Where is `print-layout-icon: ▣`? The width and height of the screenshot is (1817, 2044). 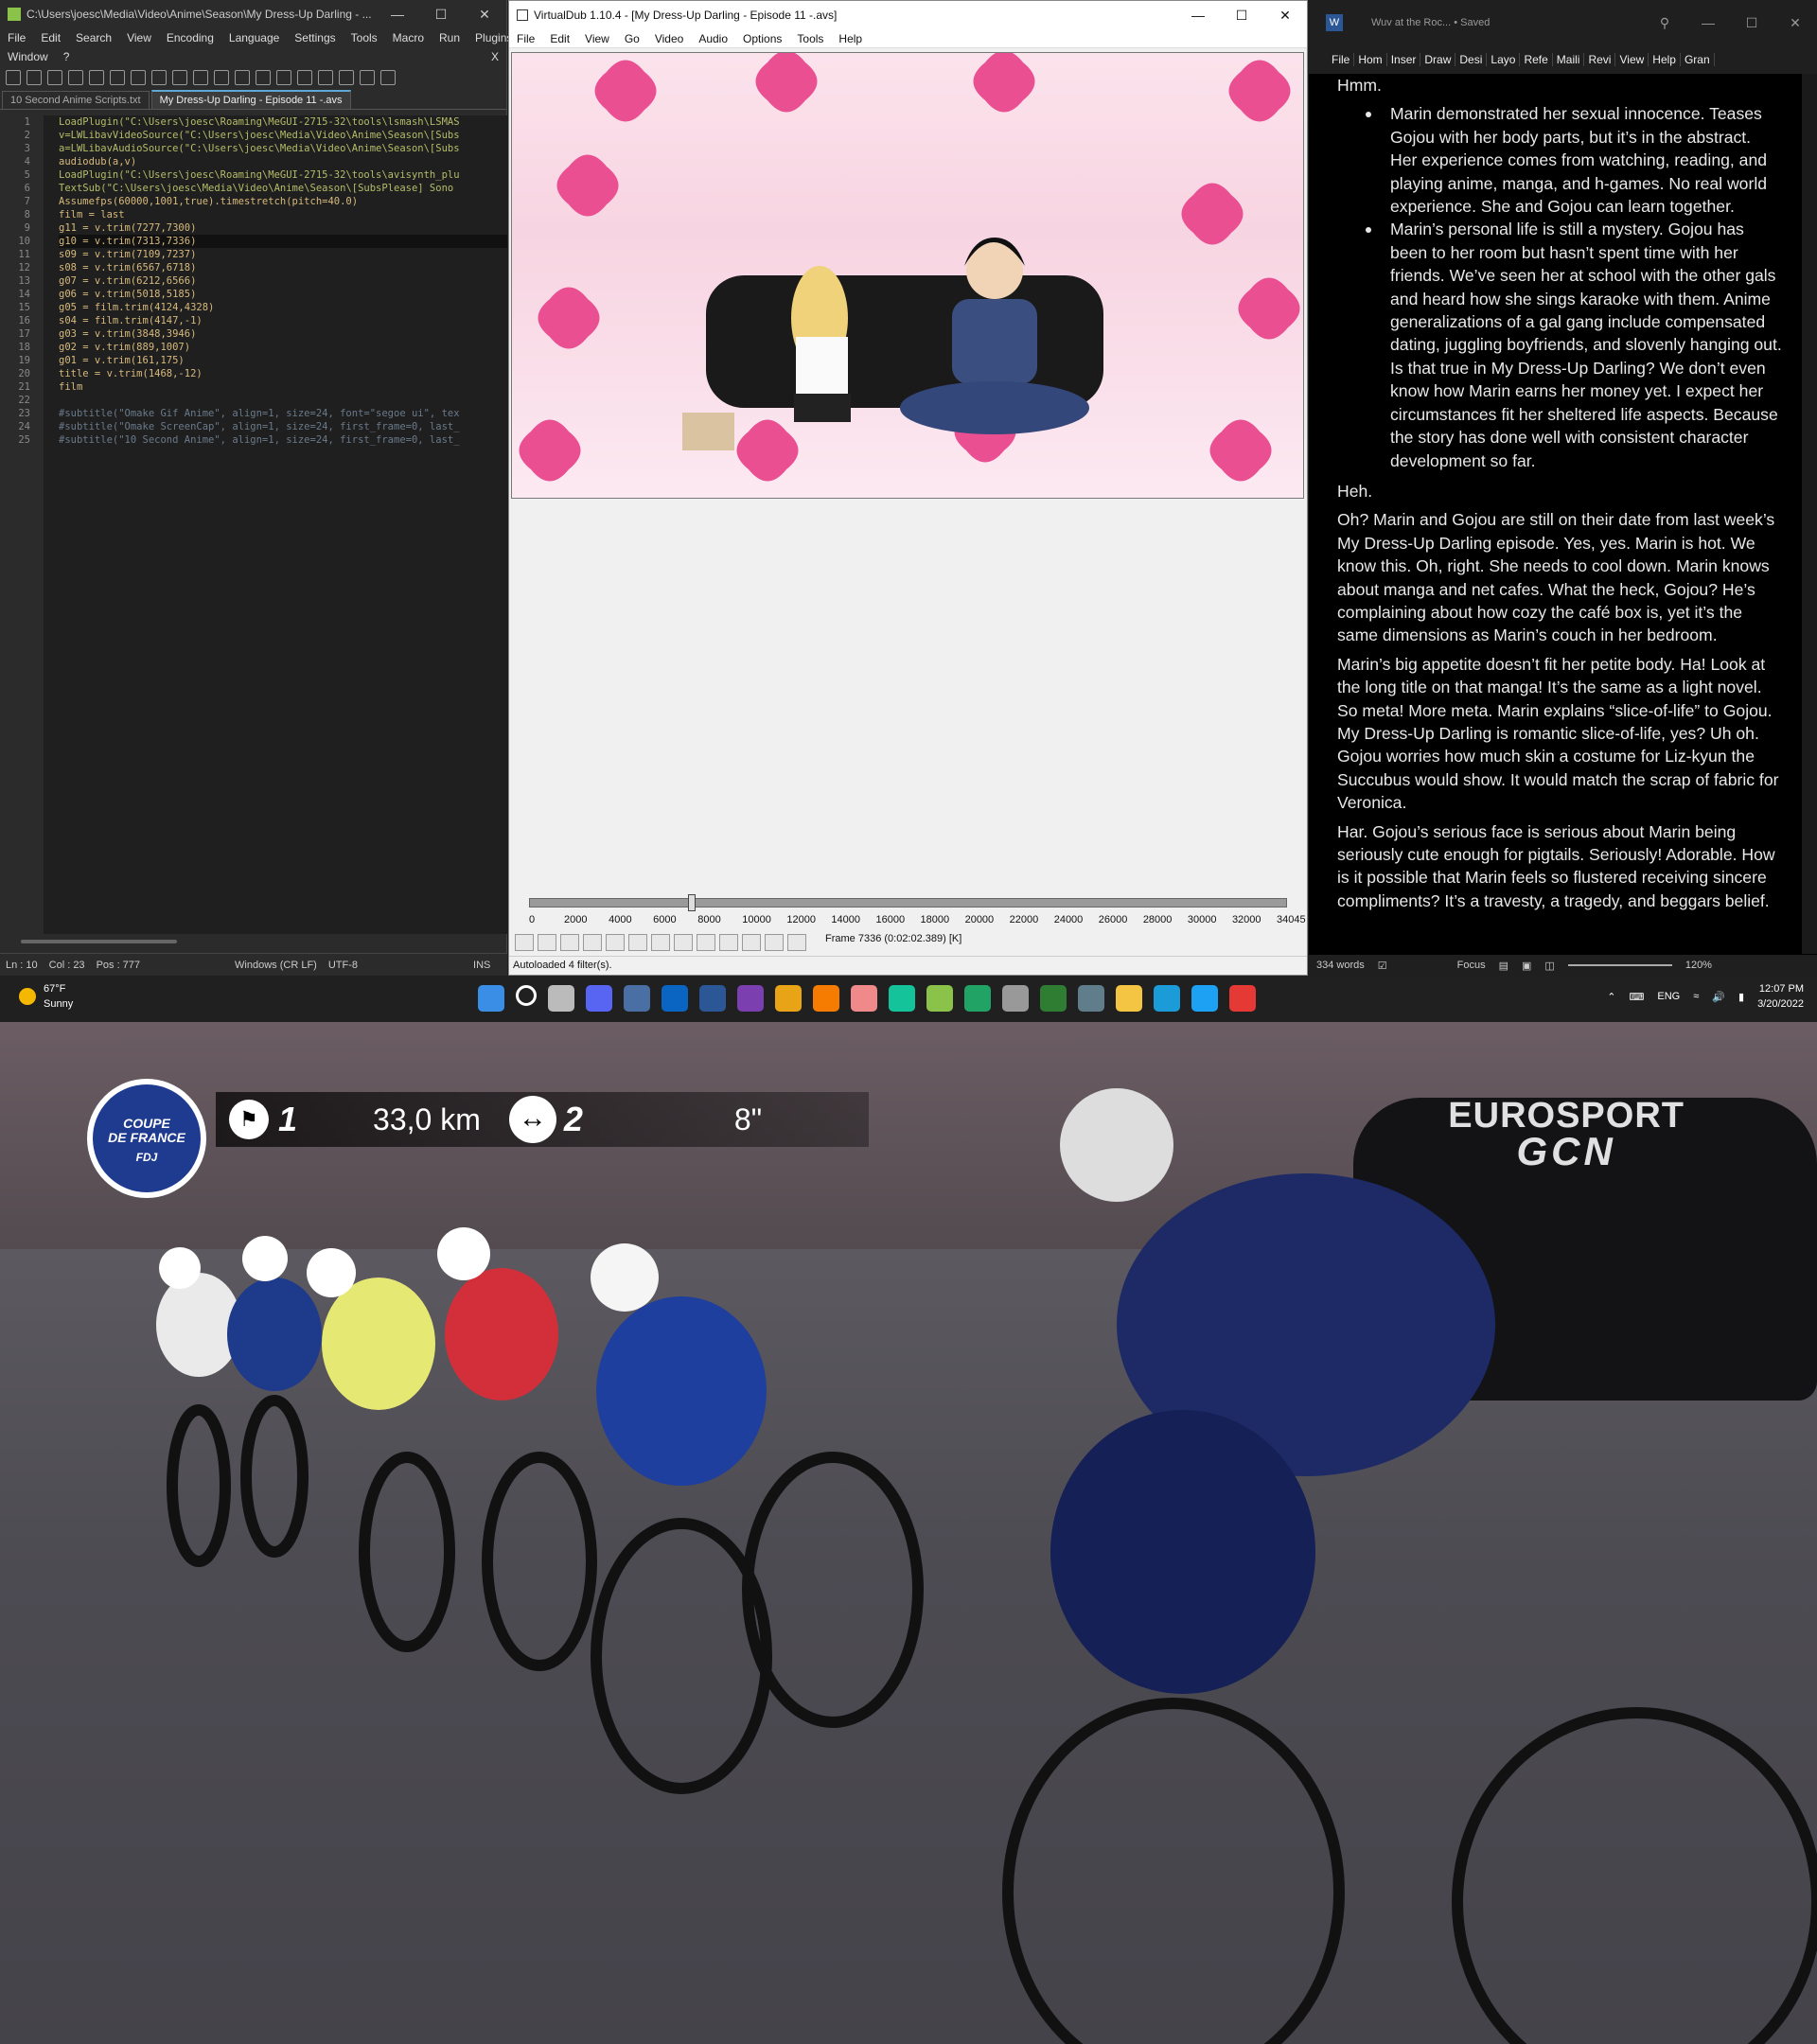 print-layout-icon: ▣ is located at coordinates (1526, 966).